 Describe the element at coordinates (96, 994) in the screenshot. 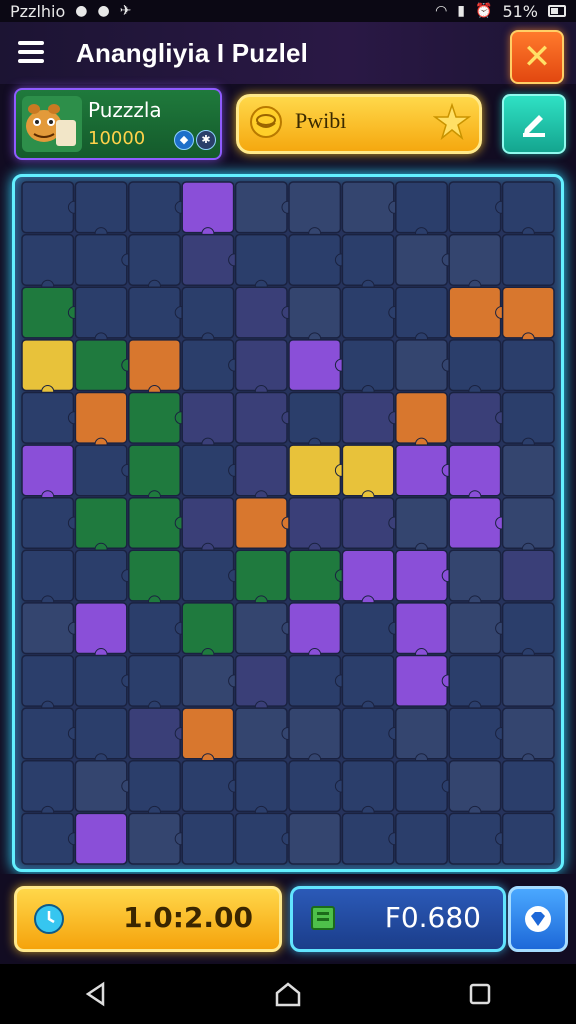

I see `back-button` at that location.